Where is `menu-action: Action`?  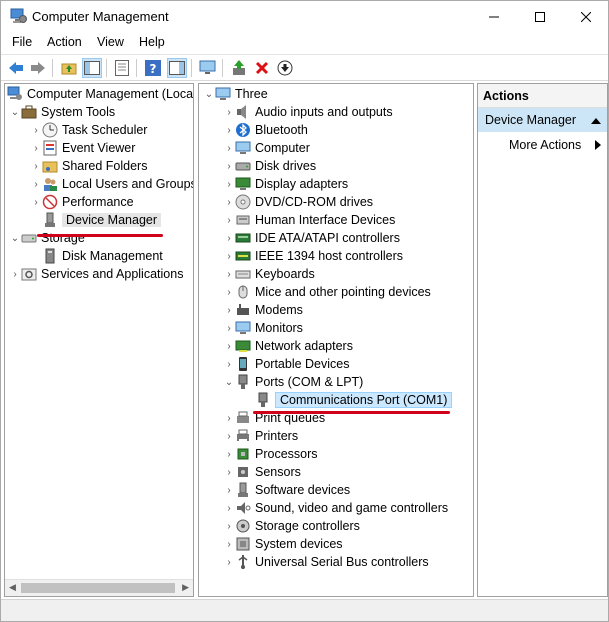
menu-action: Action is located at coordinates (64, 42).